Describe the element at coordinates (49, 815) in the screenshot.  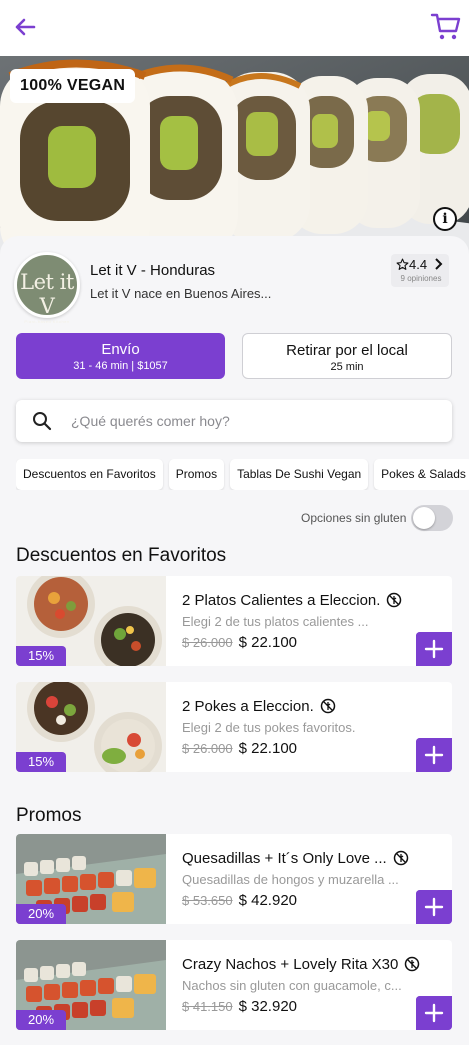
I see `section-title-promos: Promos` at that location.